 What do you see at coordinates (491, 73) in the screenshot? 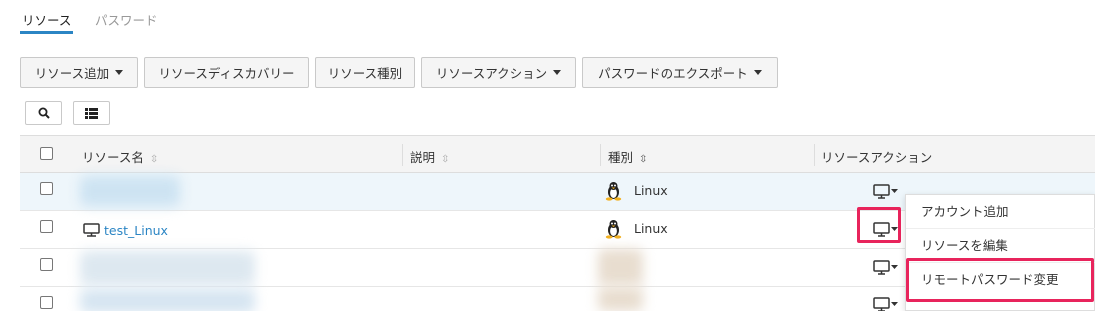
I see `resource-action-label: リソースアクション` at bounding box center [491, 73].